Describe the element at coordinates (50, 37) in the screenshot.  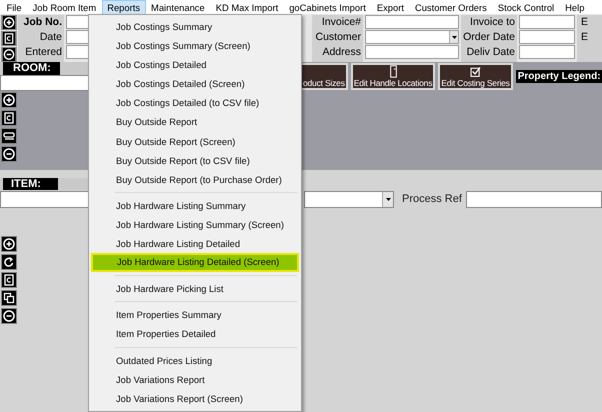
I see `field-label: Date` at that location.